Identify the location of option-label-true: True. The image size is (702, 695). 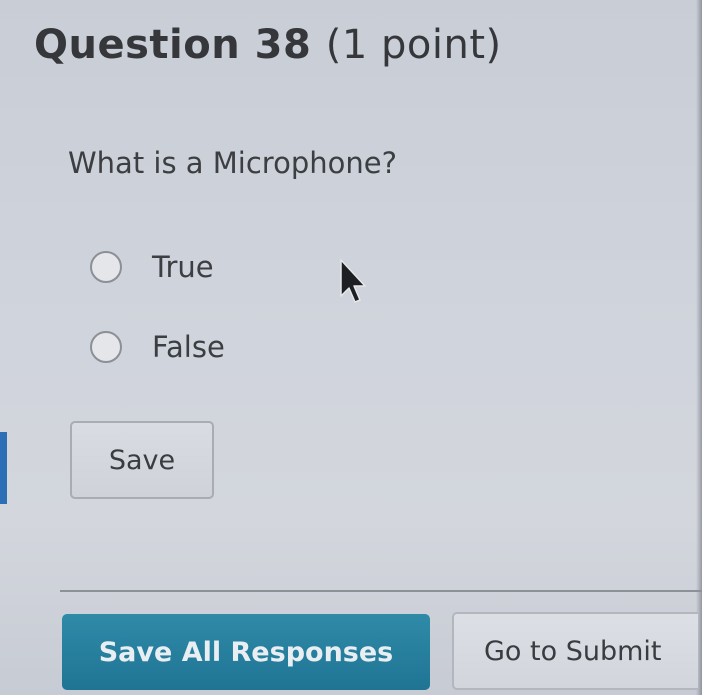
(183, 267).